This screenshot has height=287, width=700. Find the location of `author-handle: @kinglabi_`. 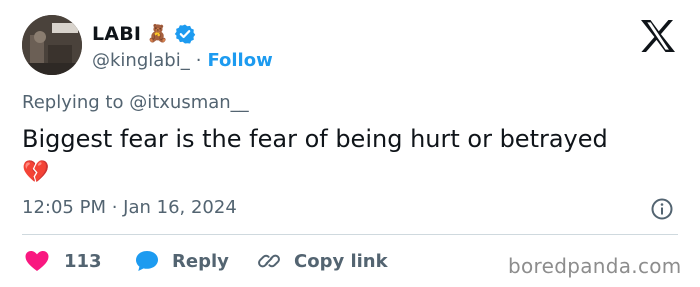

author-handle: @kinglabi_ is located at coordinates (141, 60).